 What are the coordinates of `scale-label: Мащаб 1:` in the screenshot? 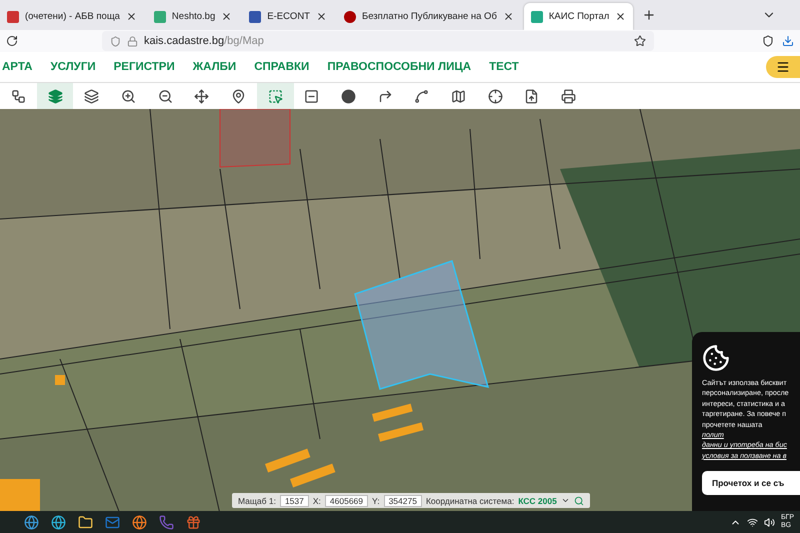 It's located at (257, 501).